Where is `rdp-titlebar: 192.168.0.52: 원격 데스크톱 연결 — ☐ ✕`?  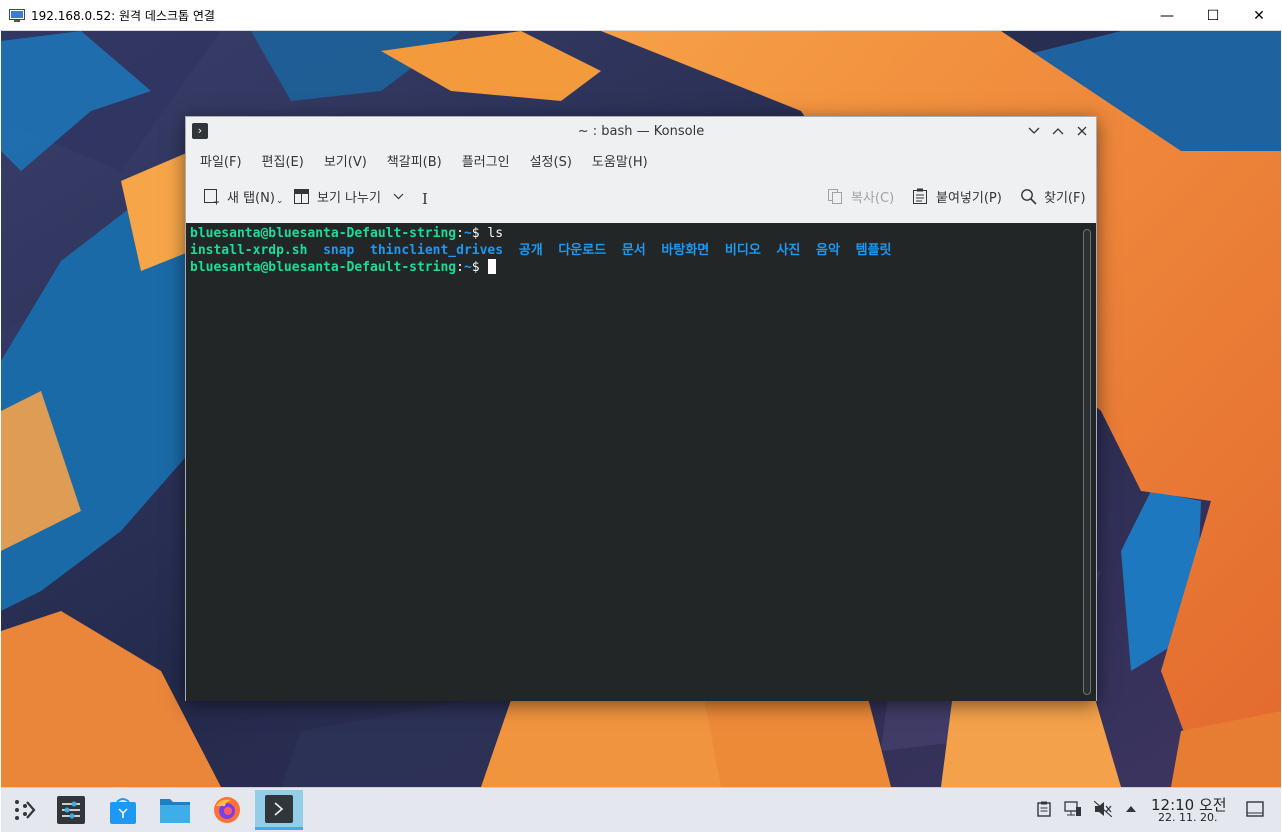
rdp-titlebar: 192.168.0.52: 원격 데스크톱 연결 — ☐ ✕ is located at coordinates (641, 15).